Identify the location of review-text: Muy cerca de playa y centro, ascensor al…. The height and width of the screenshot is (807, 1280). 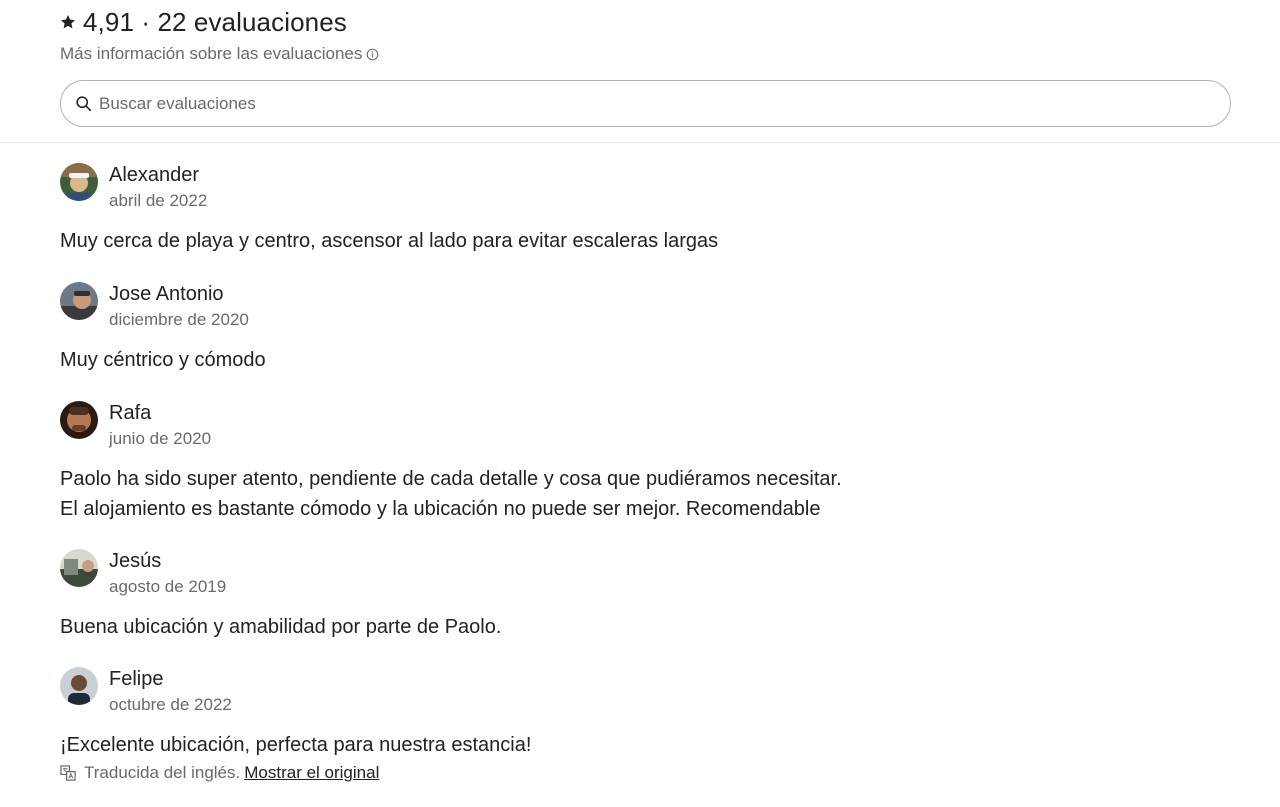
(389, 241).